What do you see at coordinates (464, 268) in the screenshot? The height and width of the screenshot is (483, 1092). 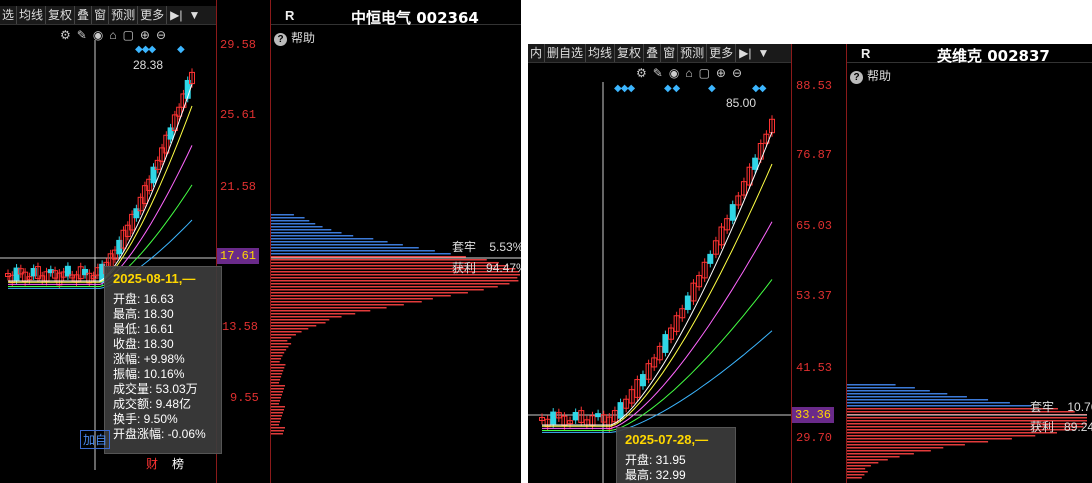 I see `stat-label: 获利` at bounding box center [464, 268].